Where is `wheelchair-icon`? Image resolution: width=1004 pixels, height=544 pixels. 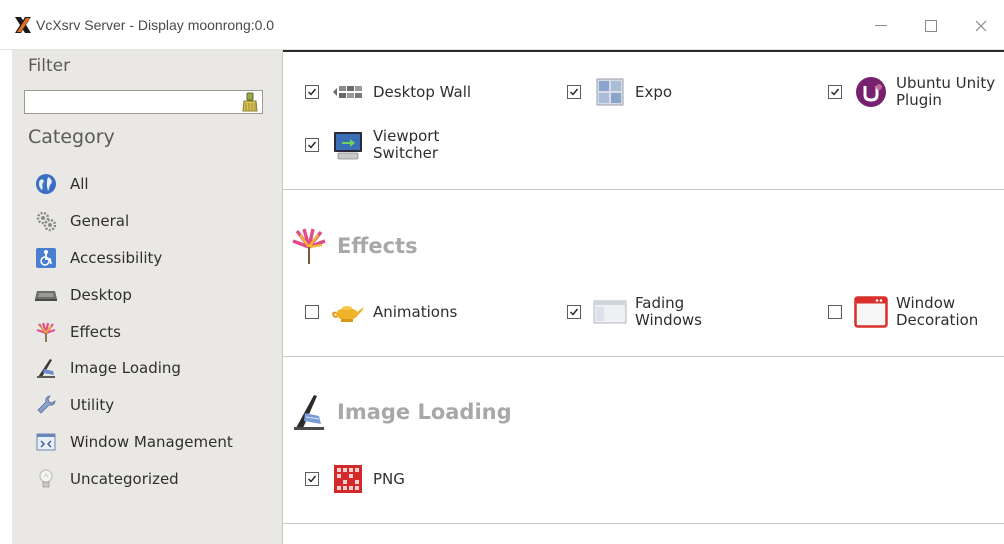
wheelchair-icon is located at coordinates (46, 258).